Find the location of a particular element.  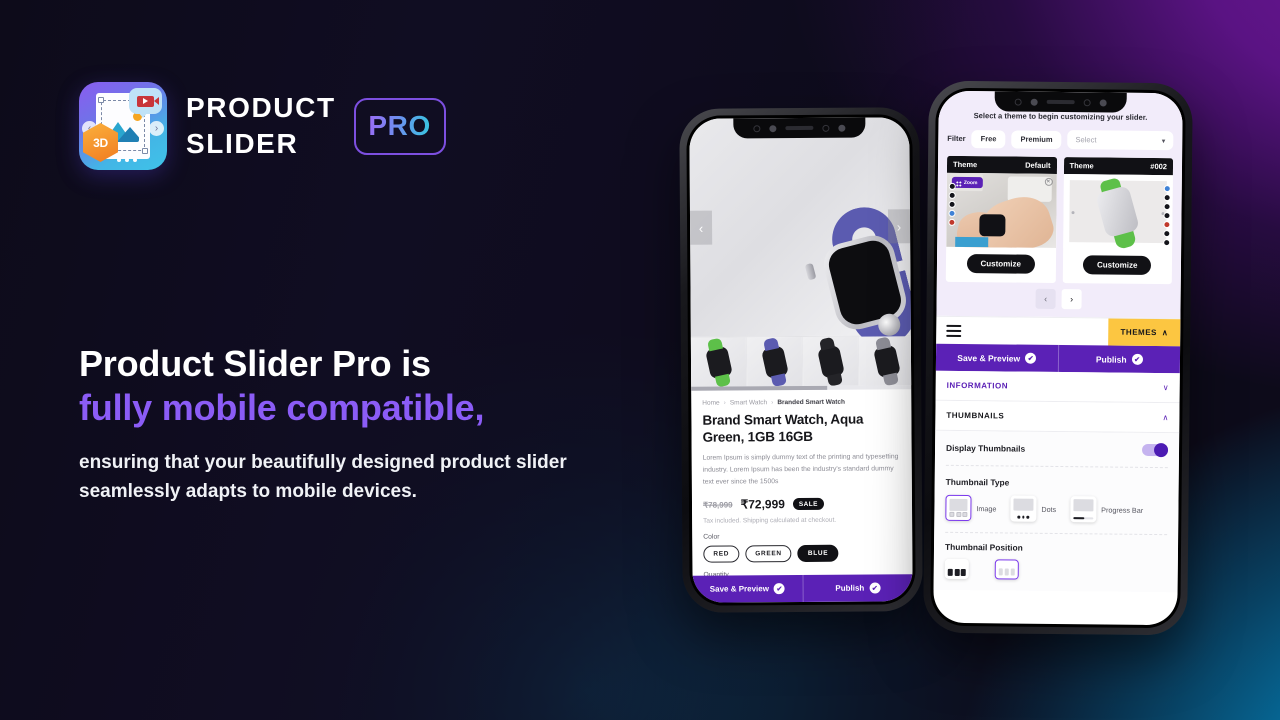

phone1-action-bar: Save & Preview ✔ Publish ✔ is located at coordinates (802, 588).